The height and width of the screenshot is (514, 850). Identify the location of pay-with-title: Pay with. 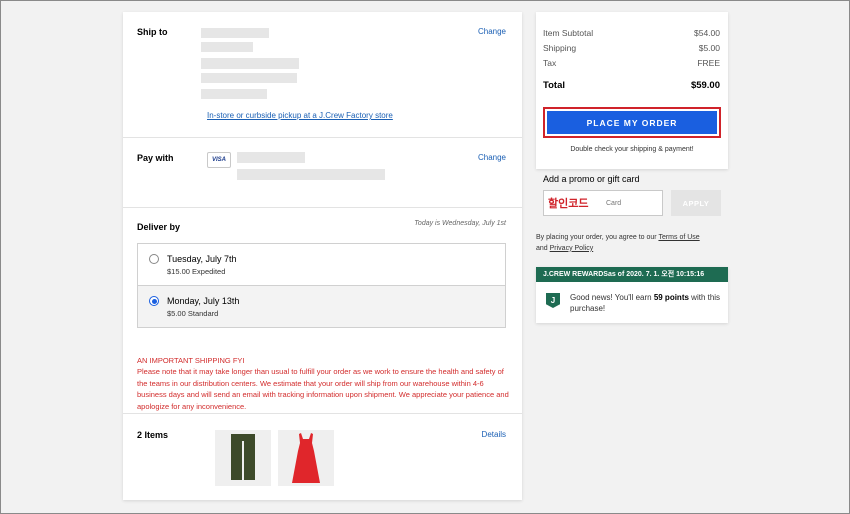
(155, 158).